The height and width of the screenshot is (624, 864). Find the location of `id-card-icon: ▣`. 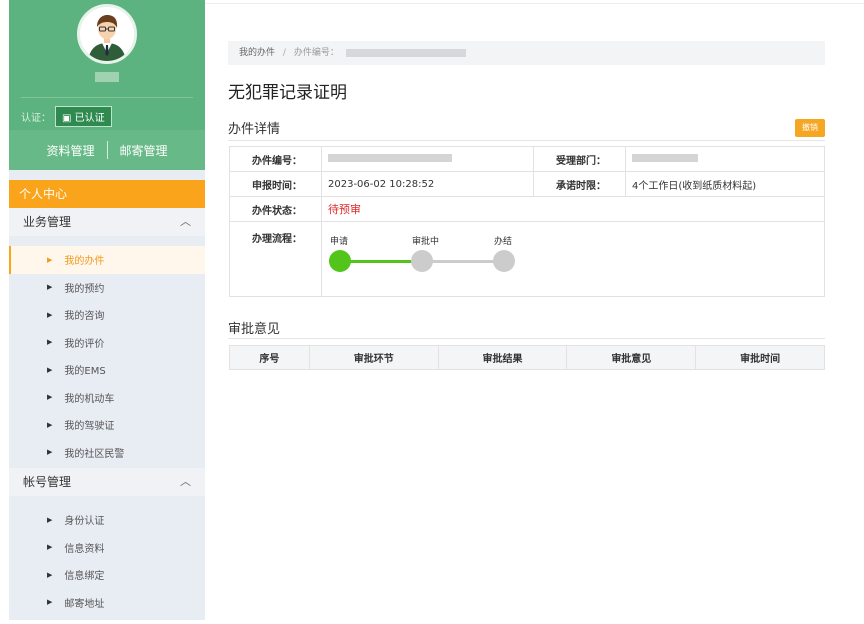

id-card-icon: ▣ is located at coordinates (67, 118).